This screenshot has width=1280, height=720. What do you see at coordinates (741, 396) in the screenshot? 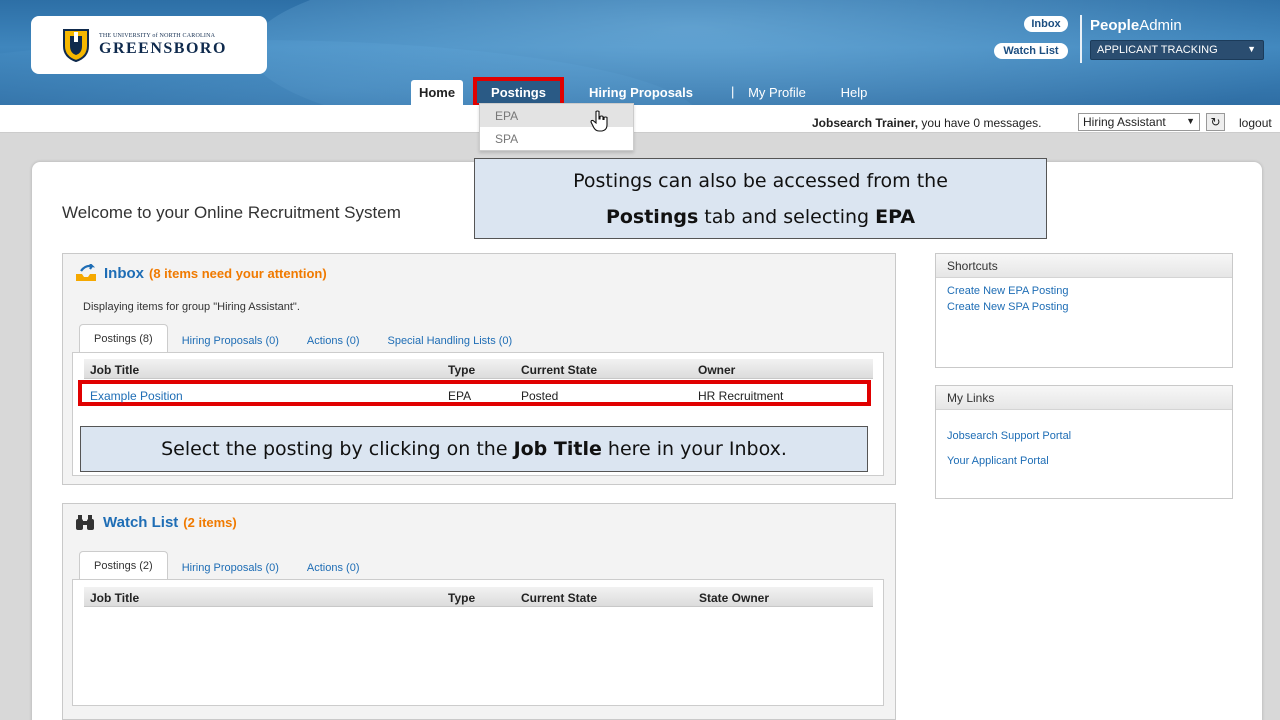
I see `row-owner: HR Recruitment` at bounding box center [741, 396].